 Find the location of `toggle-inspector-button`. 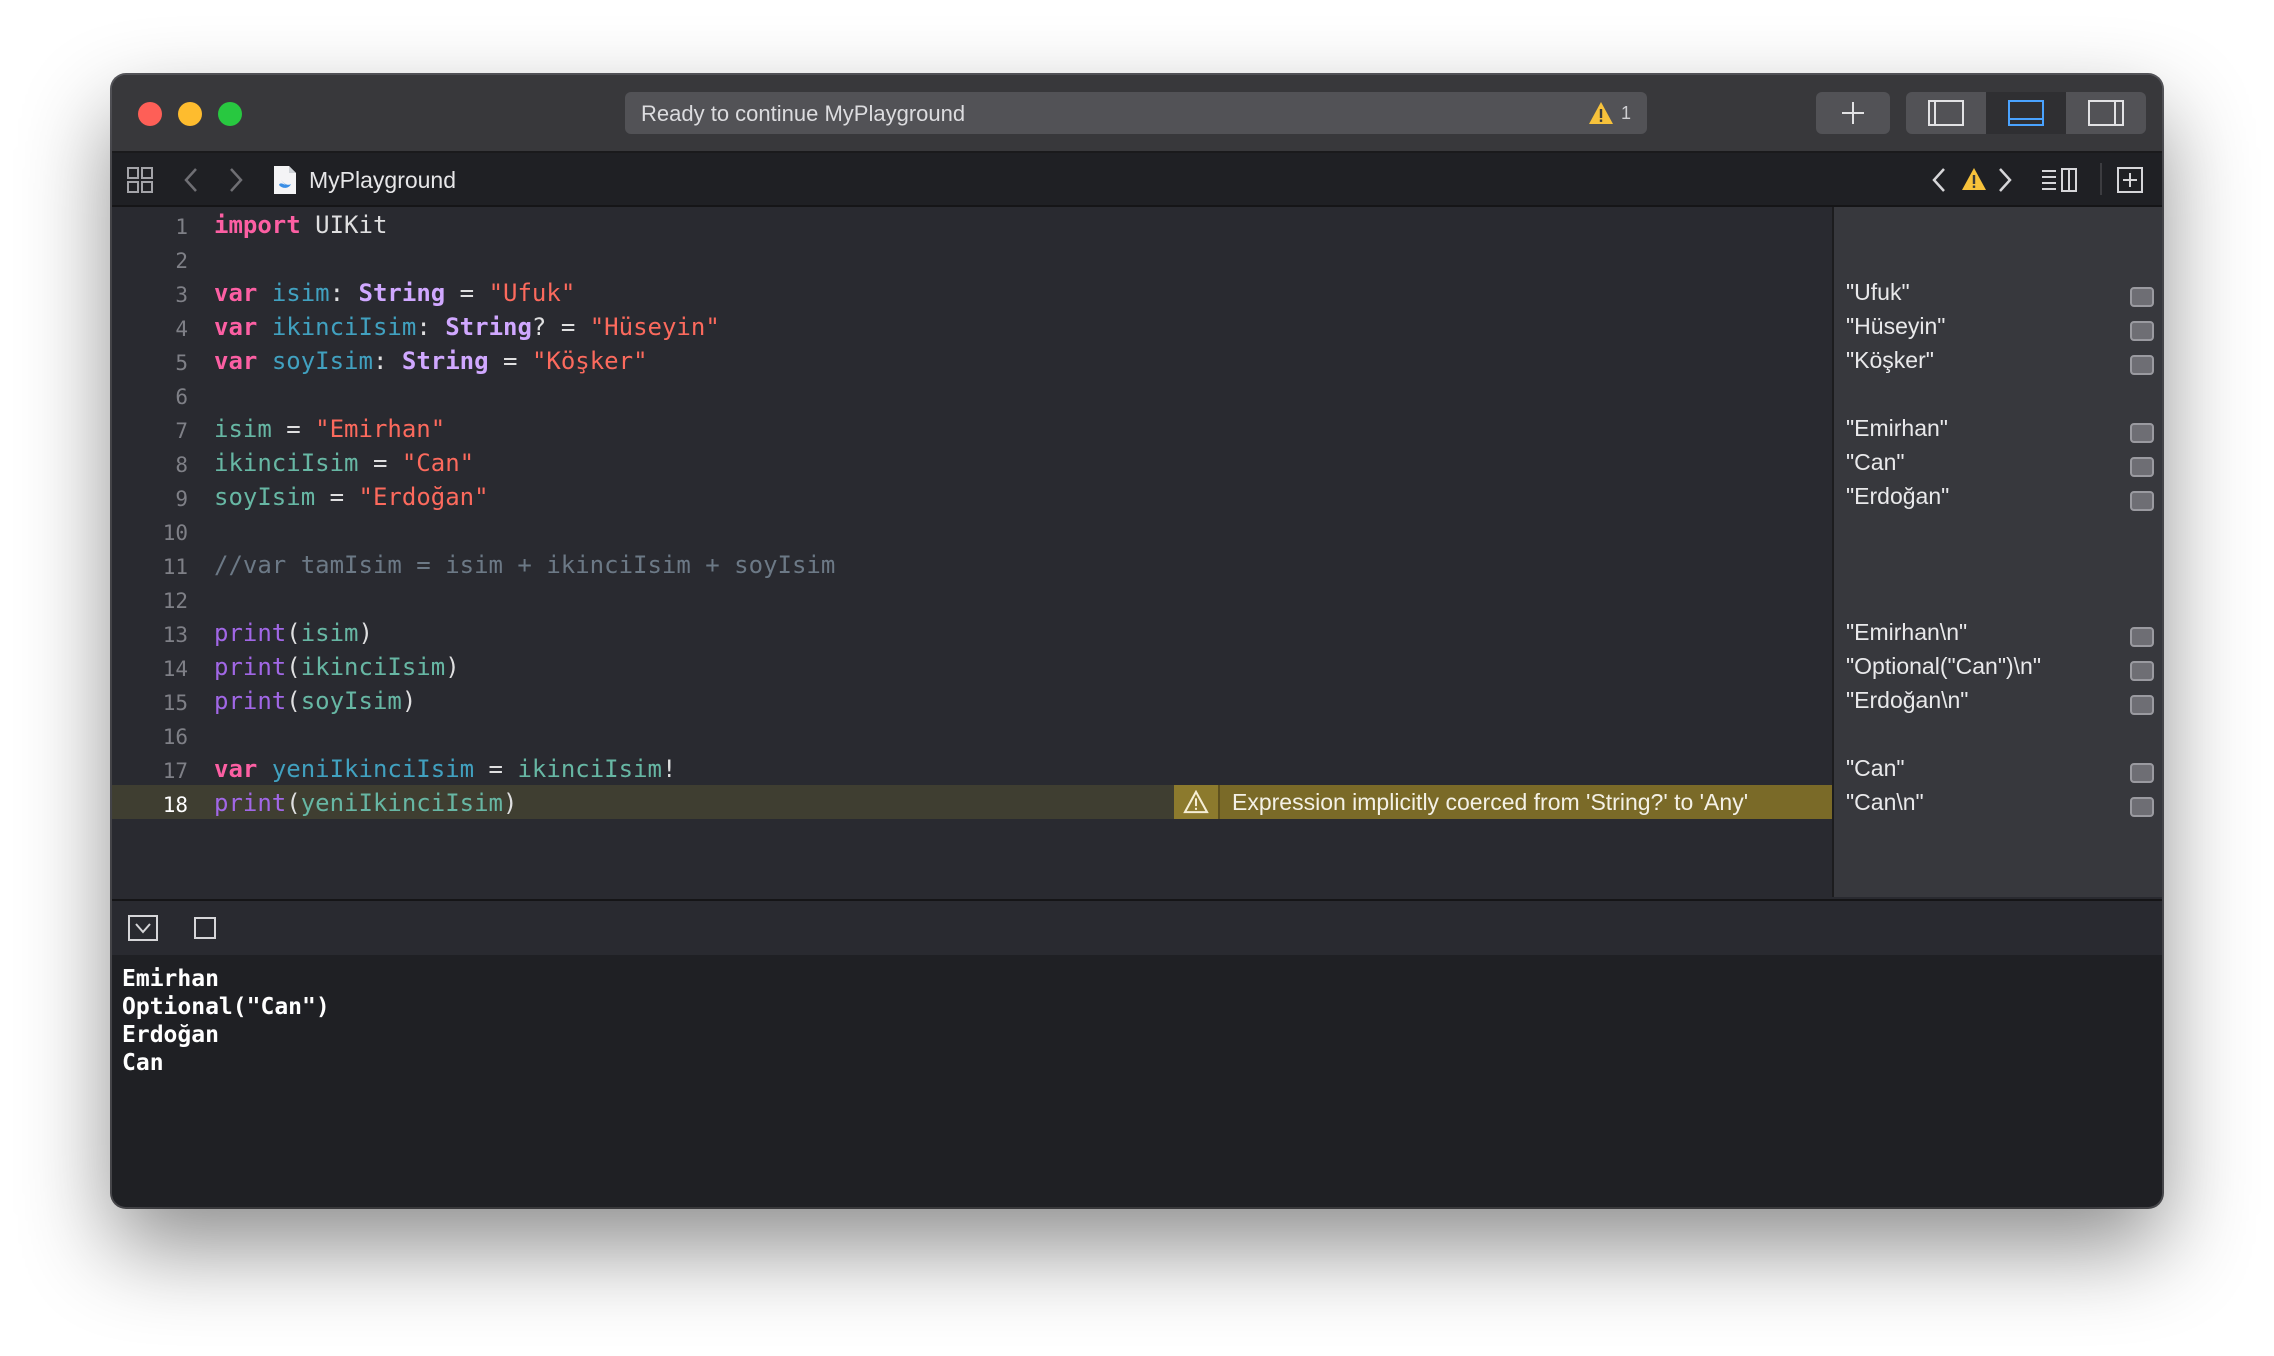

toggle-inspector-button is located at coordinates (2106, 113).